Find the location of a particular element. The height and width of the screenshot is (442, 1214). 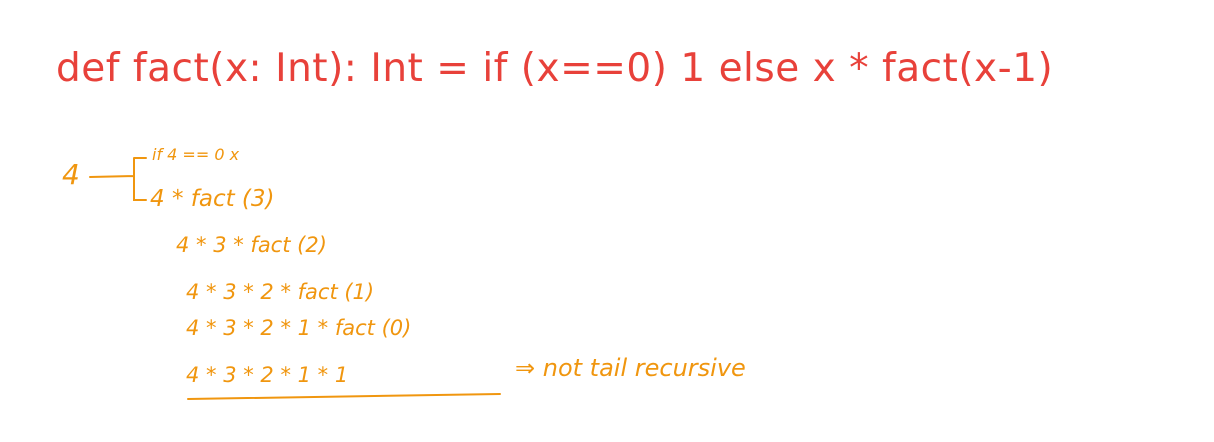

trace-branch-condition: if 4 == 0 x is located at coordinates (196, 154).